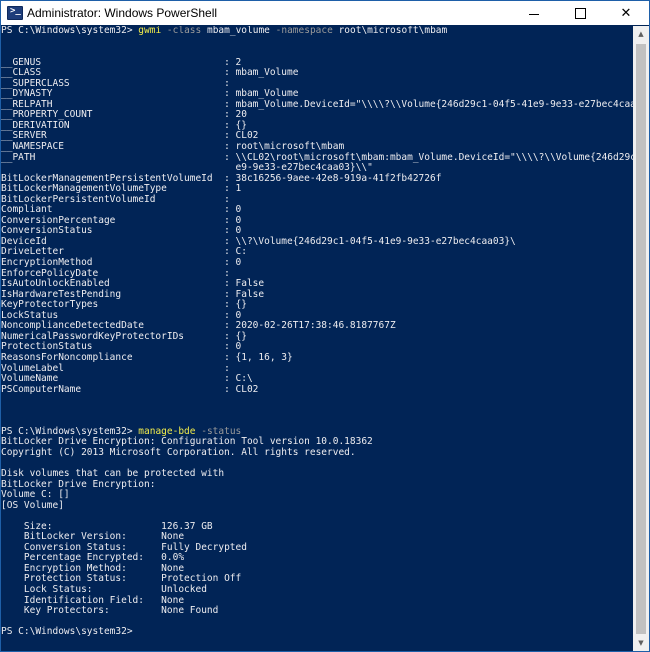  What do you see at coordinates (110, 336) in the screenshot?
I see `property-name: NumericalPasswordKeyProtectorIDs` at bounding box center [110, 336].